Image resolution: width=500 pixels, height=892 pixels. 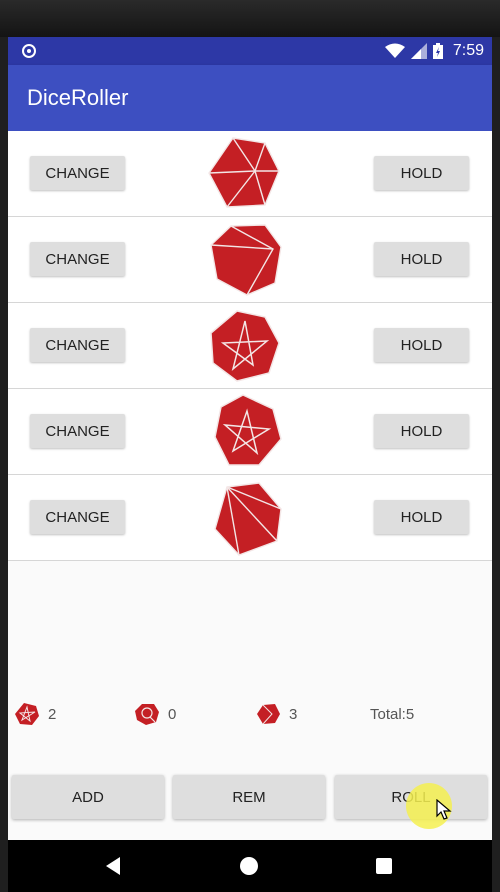 What do you see at coordinates (418, 51) in the screenshot?
I see `signal-icon` at bounding box center [418, 51].